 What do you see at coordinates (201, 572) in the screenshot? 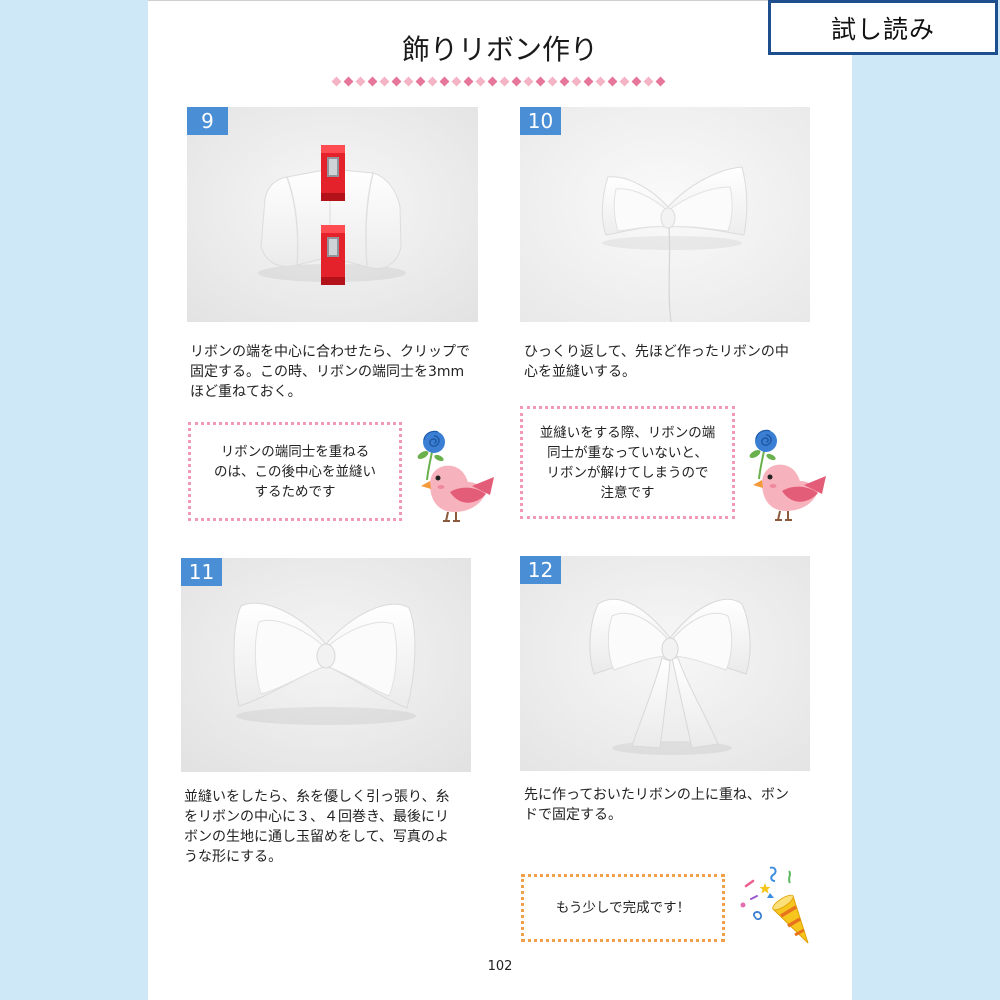
I see `step-number-badge: 11` at bounding box center [201, 572].